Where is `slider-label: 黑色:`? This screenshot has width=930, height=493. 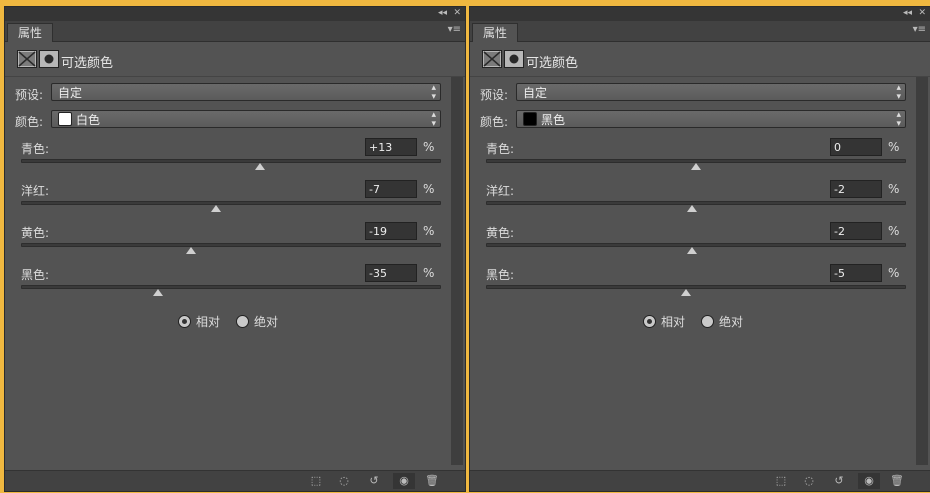 slider-label: 黑色: is located at coordinates (35, 275).